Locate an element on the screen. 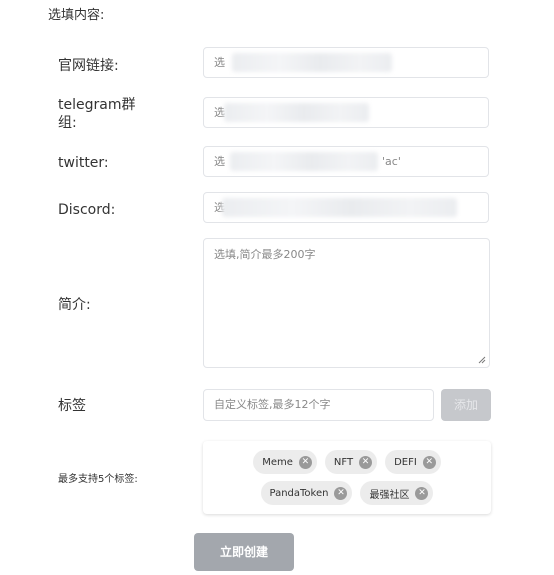 Image resolution: width=554 pixels, height=575 pixels. telegram-label-line2: 组: is located at coordinates (67, 123).